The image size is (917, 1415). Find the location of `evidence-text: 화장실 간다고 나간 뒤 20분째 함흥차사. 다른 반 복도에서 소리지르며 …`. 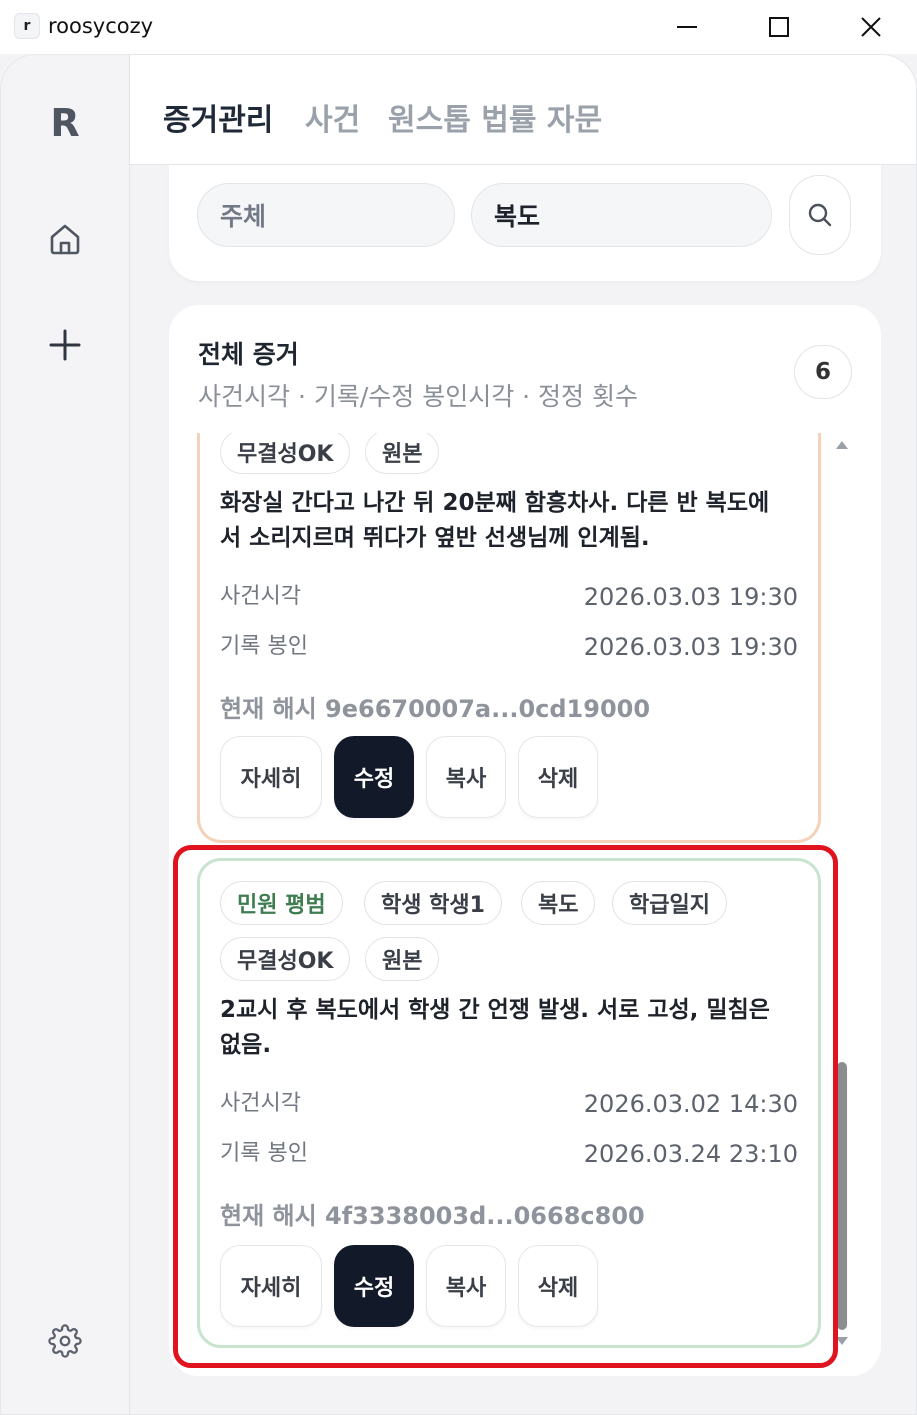

evidence-text: 화장실 간다고 나간 뒤 20분째 함흥차사. 다른 반 복도에서 소리지르며 … is located at coordinates (495, 520).